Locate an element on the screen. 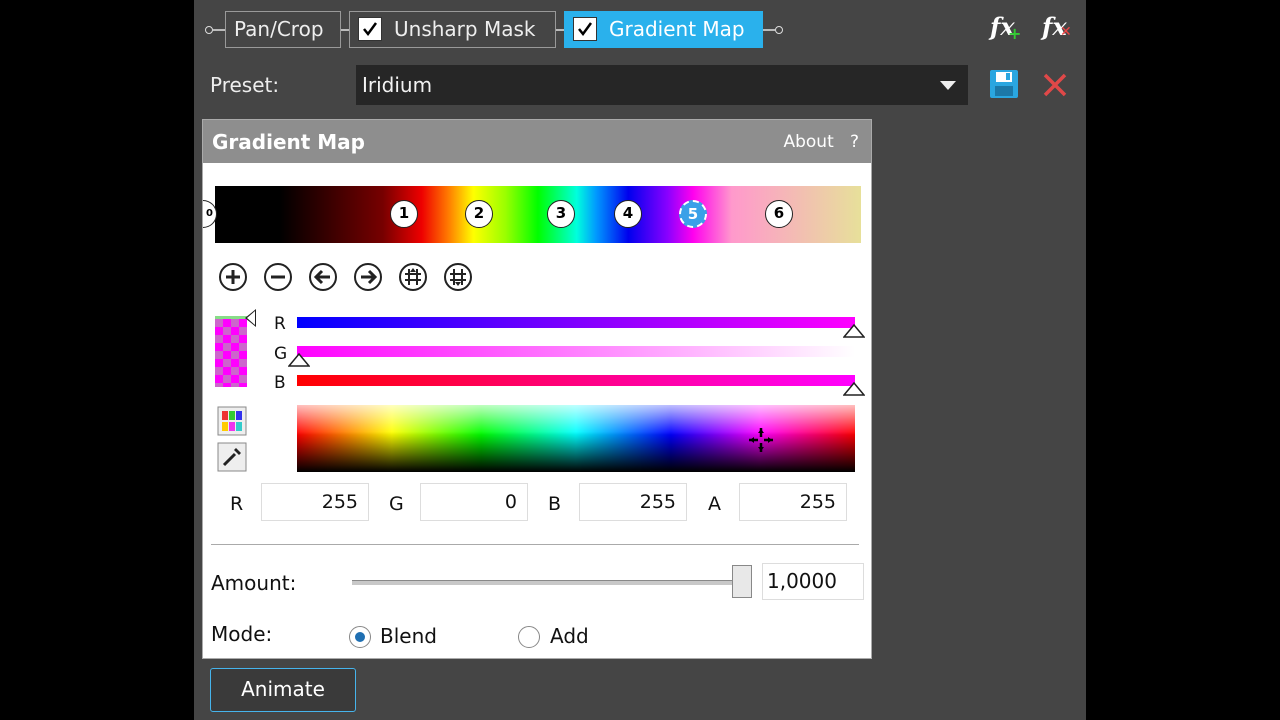 The width and height of the screenshot is (1280, 720). gradient-stop: 2 is located at coordinates (479, 214).